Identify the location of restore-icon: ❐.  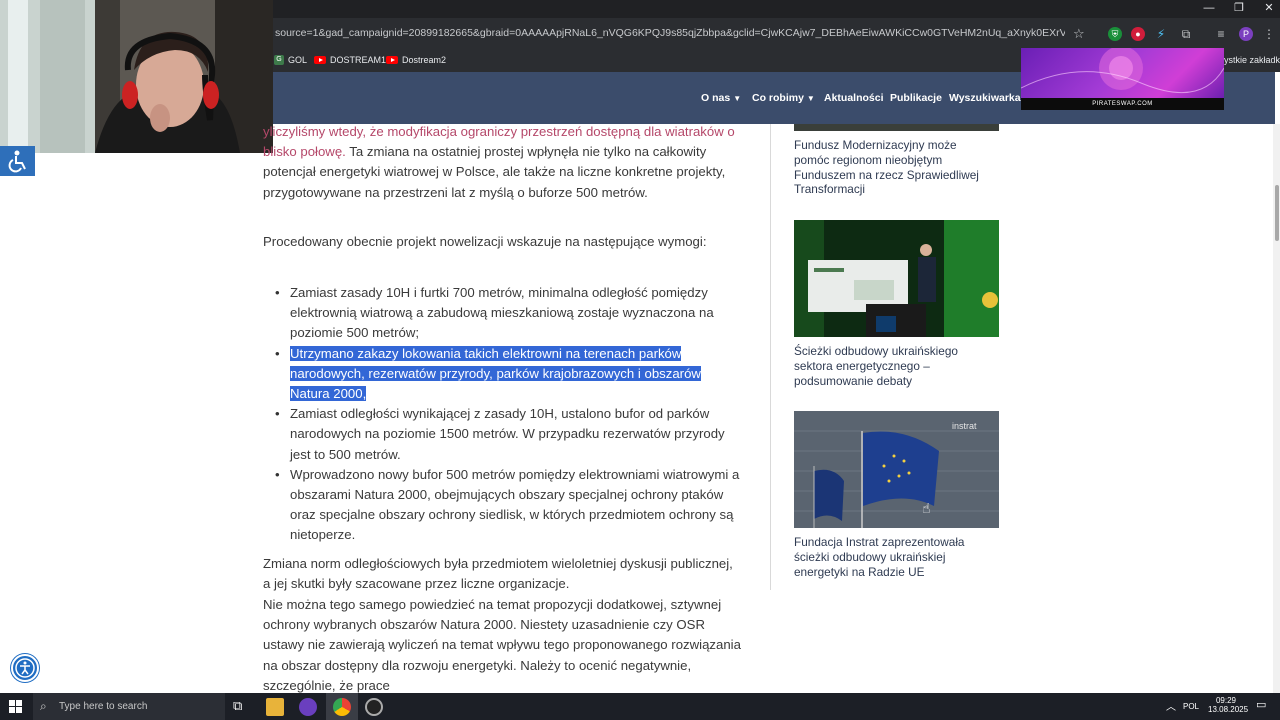
(1239, 9).